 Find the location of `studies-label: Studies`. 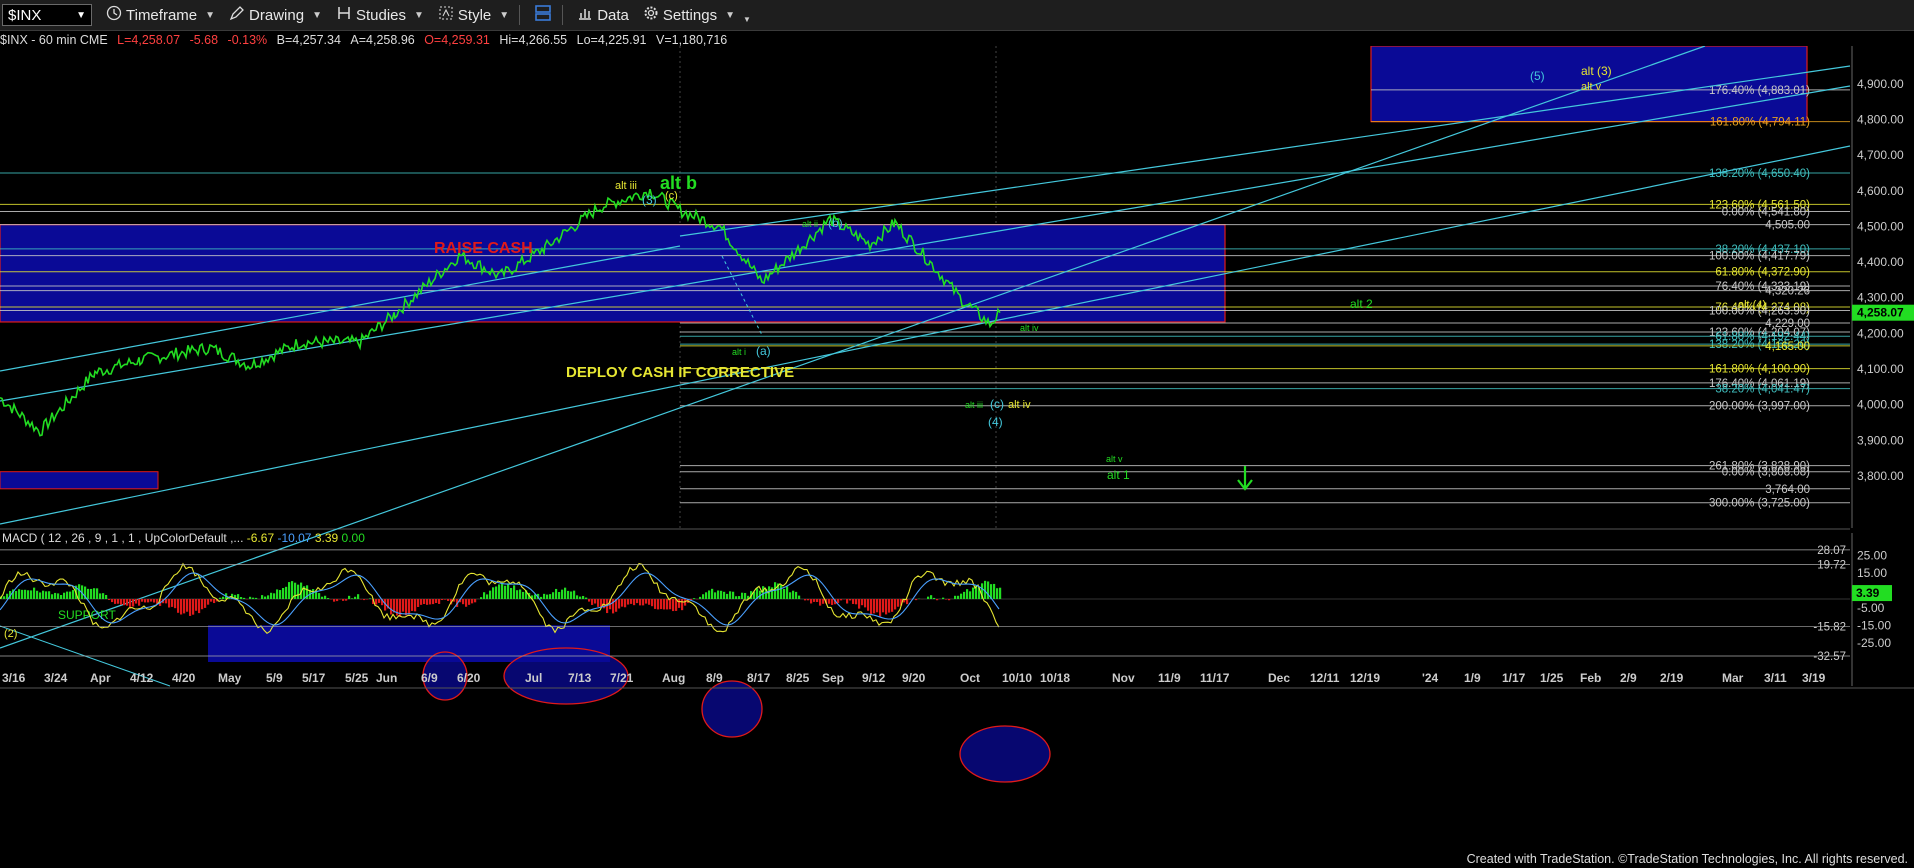

studies-label: Studies is located at coordinates (381, 15).